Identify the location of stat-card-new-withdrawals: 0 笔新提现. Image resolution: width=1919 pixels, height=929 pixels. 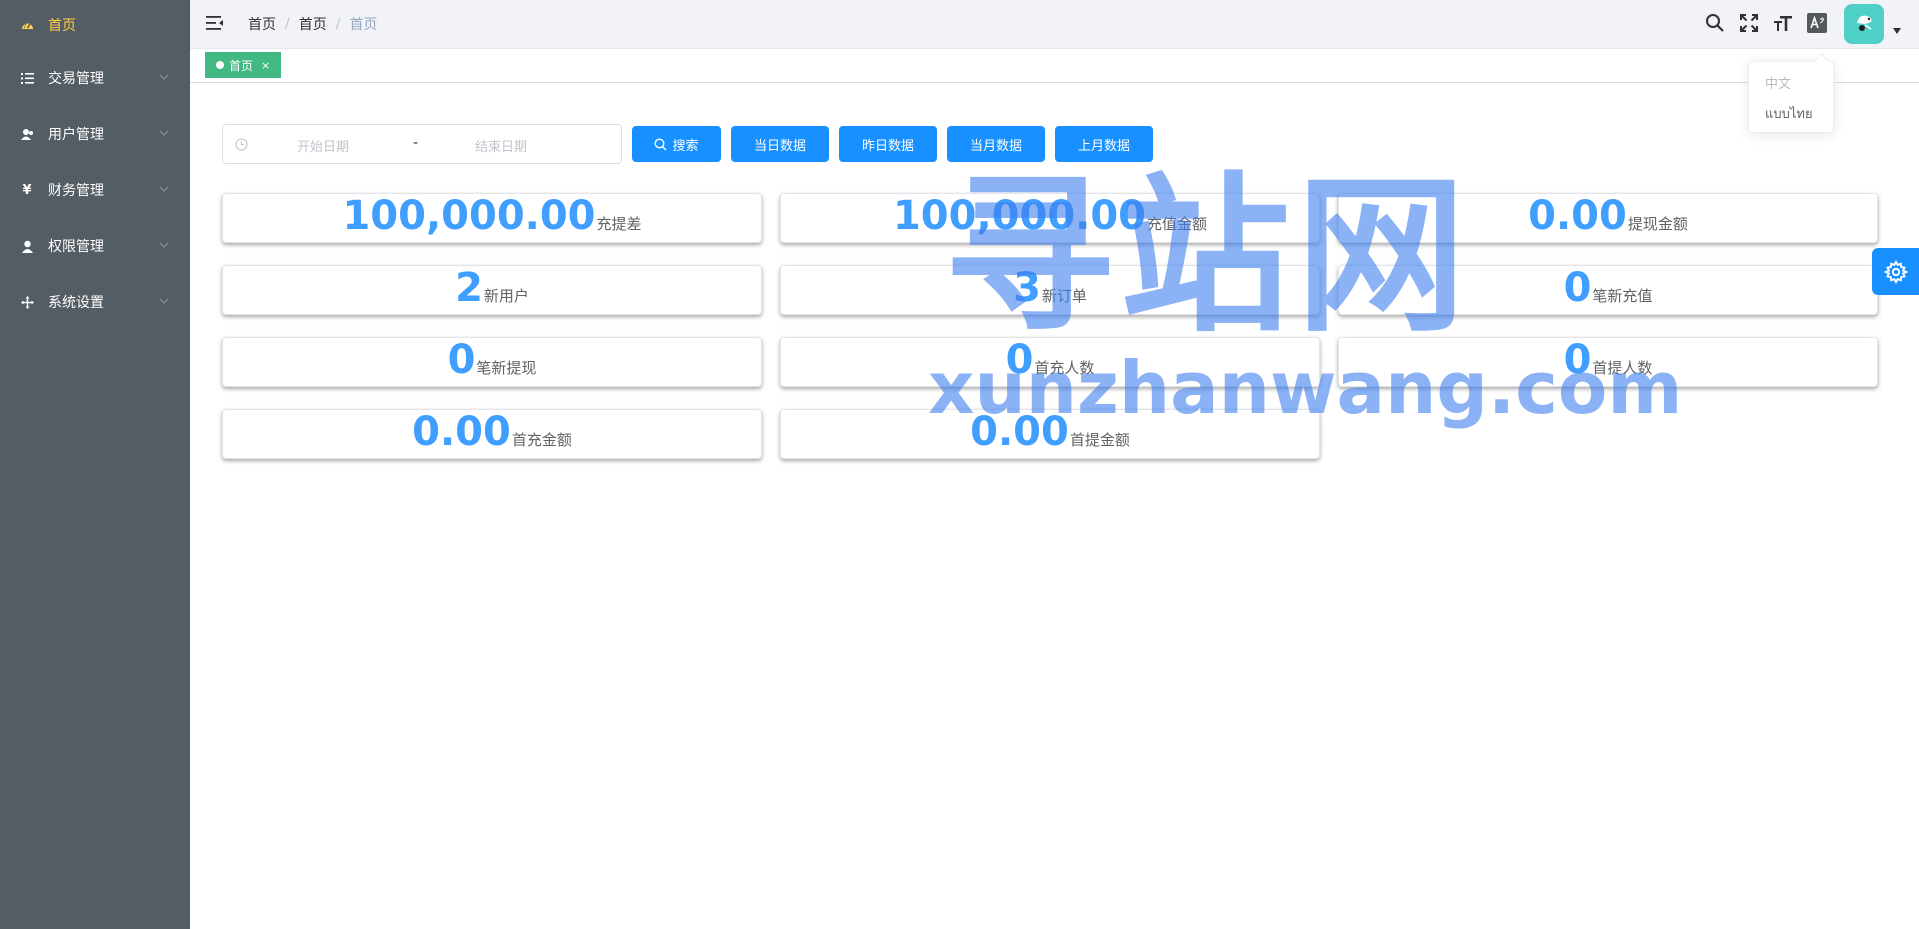
(492, 362).